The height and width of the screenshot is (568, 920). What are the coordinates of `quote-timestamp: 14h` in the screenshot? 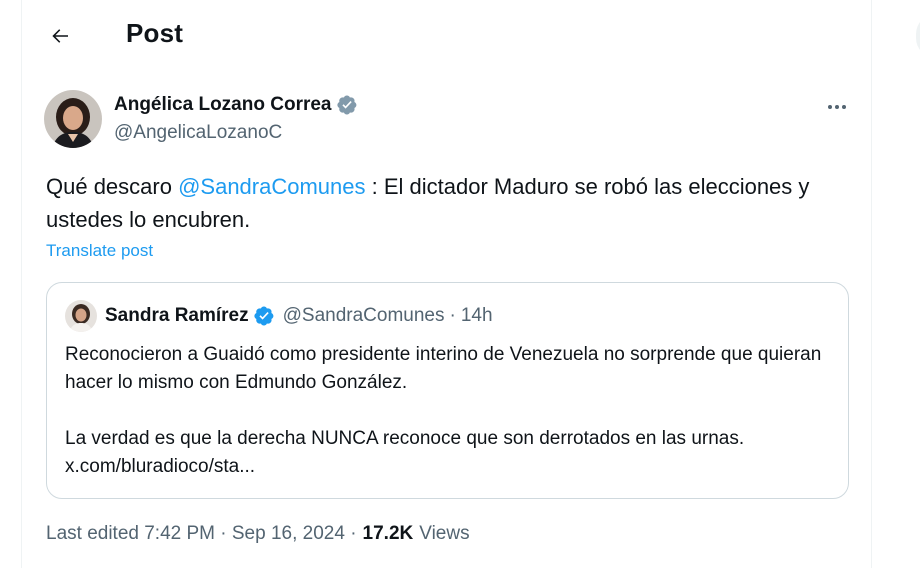 It's located at (477, 316).